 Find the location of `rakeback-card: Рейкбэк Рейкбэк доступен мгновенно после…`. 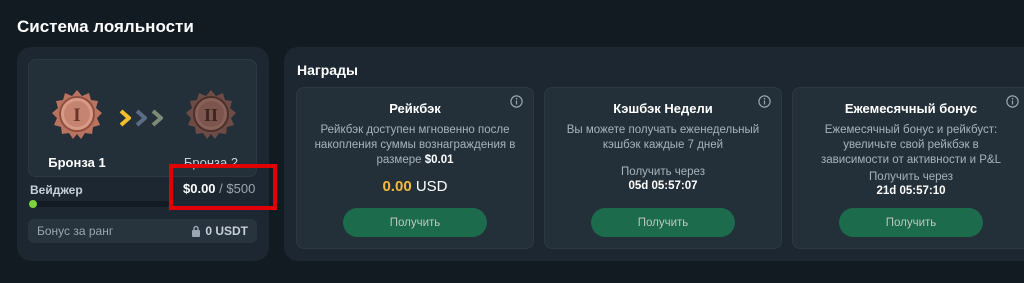

rakeback-card: Рейкбэк Рейкбэк доступен мгновенно после… is located at coordinates (415, 168).